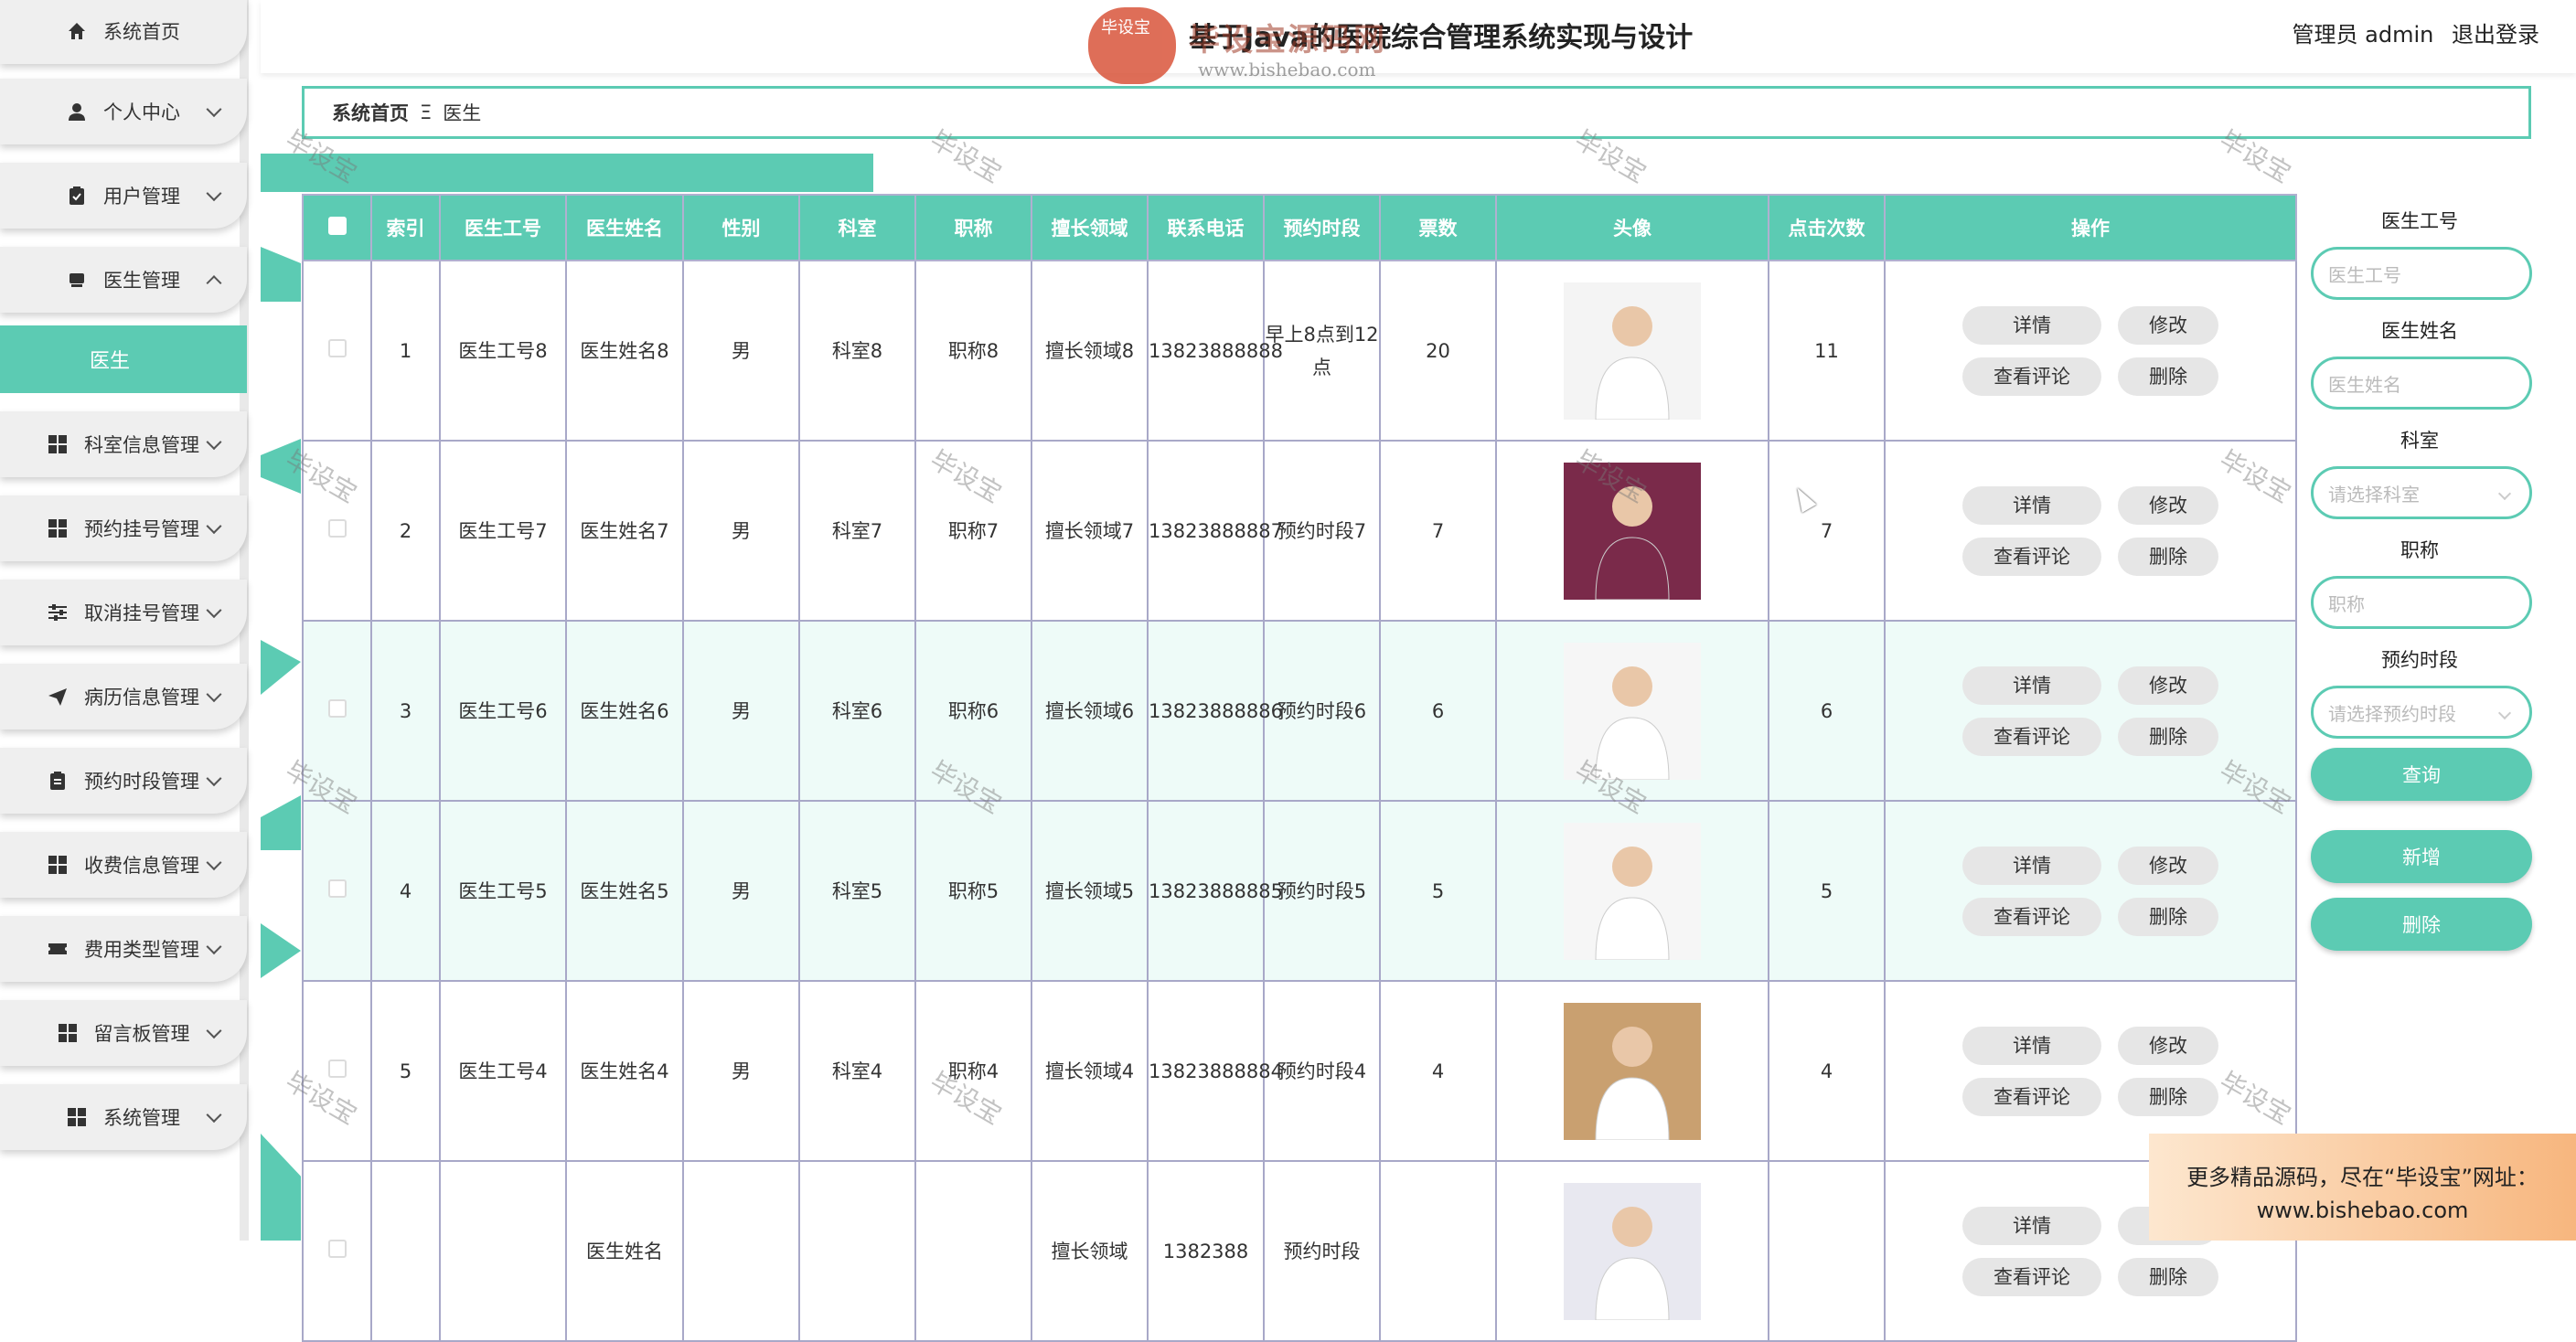 The image size is (2576, 1342). I want to click on watermark-logo: 毕设宝, so click(1132, 46).